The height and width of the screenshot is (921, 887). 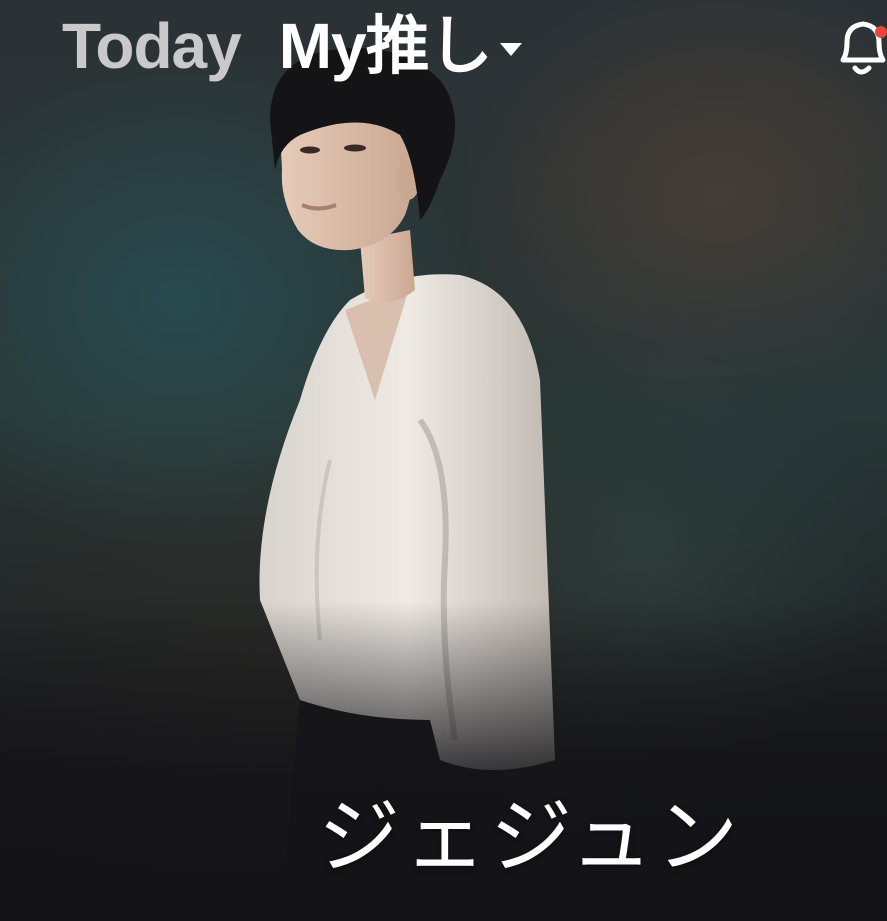 I want to click on top-tab-bar: Today My推し, so click(x=292, y=46).